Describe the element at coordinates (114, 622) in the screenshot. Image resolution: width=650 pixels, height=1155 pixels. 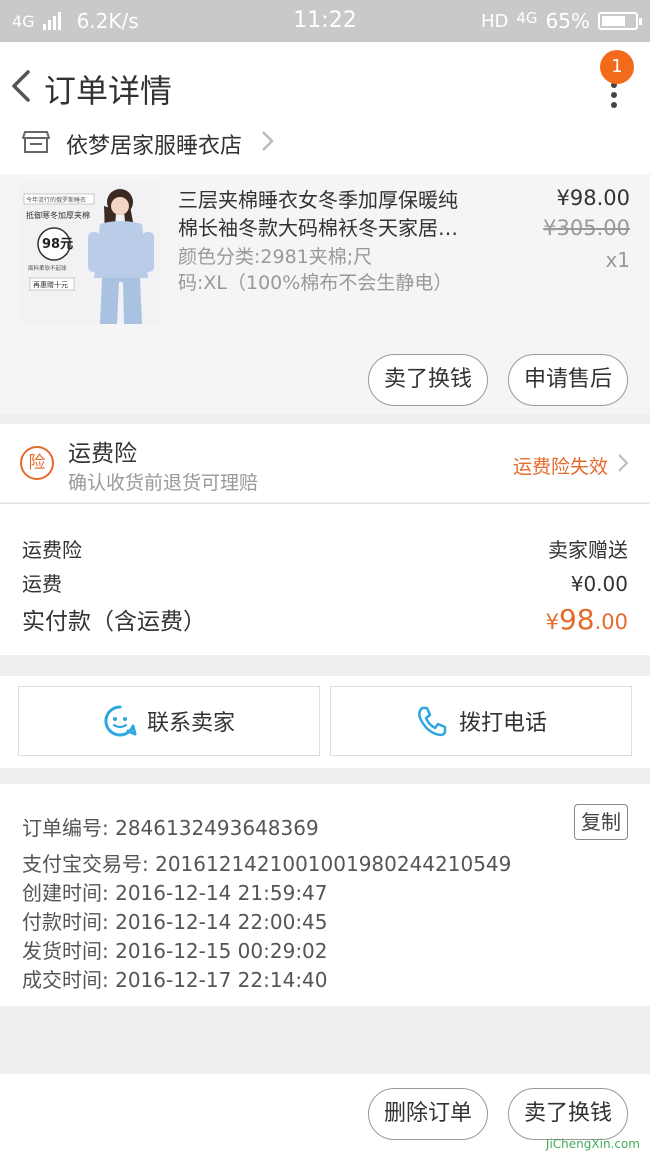
I see `total-label: 实付款（含运费）` at that location.